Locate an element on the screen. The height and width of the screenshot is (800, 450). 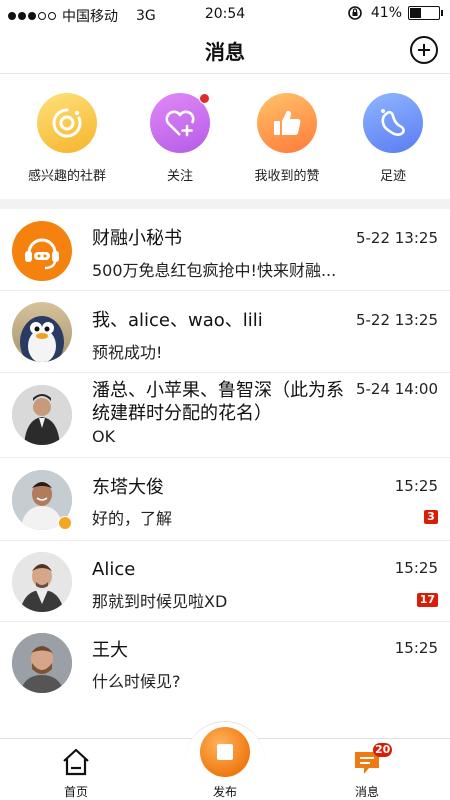
battery-percent: 41% is located at coordinates (386, 13).